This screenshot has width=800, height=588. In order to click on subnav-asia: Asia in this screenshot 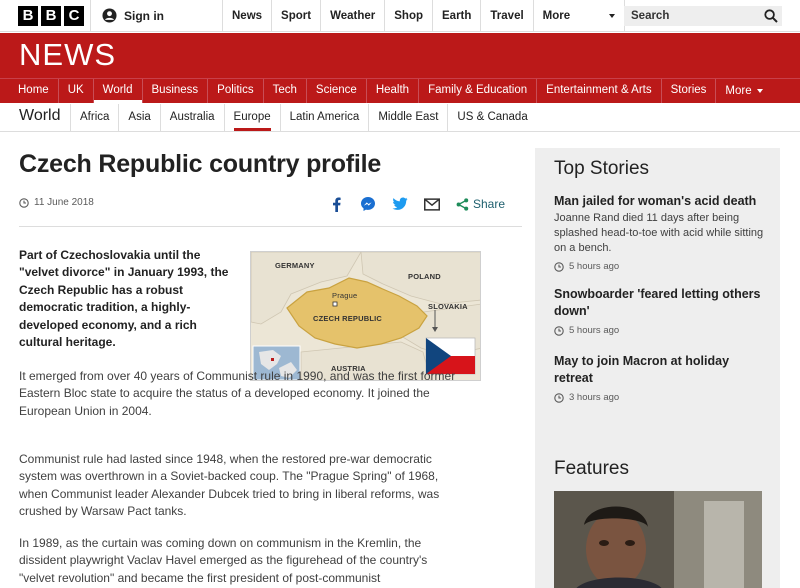, I will do `click(138, 117)`.